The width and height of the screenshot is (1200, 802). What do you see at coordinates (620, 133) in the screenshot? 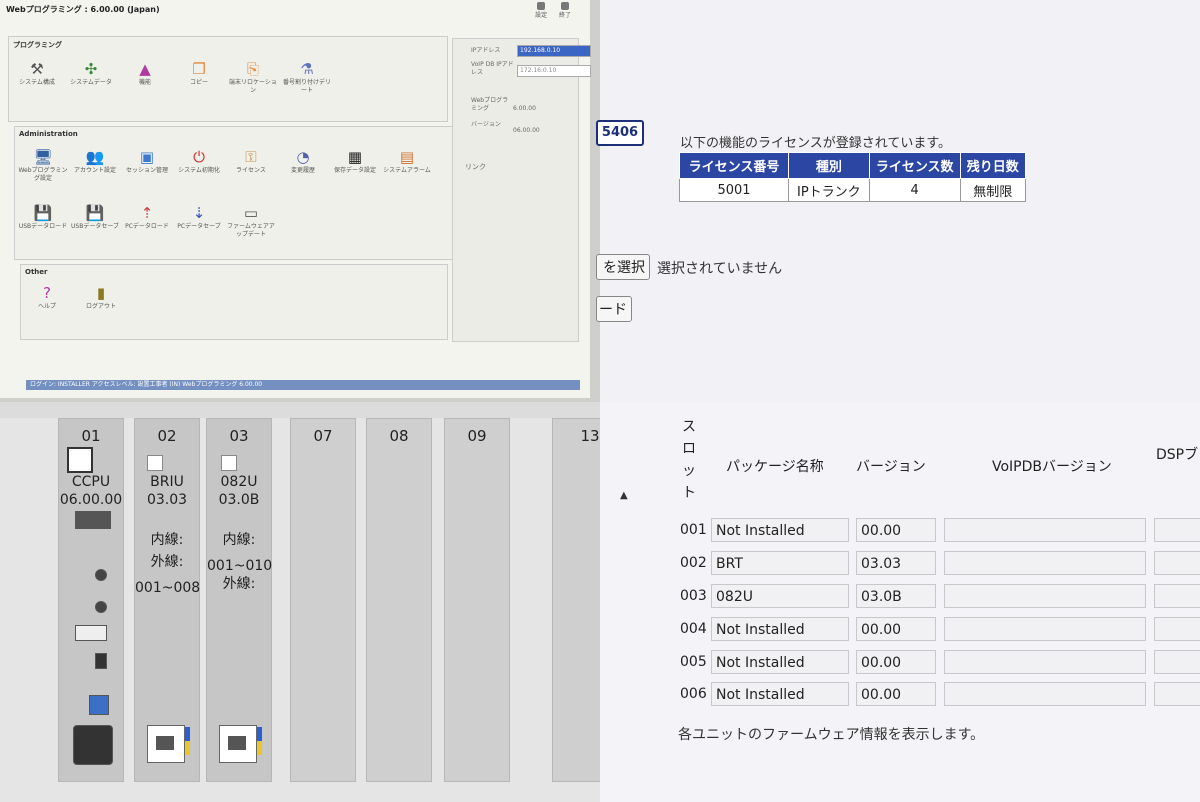
I see `license-badge: 5406` at bounding box center [620, 133].